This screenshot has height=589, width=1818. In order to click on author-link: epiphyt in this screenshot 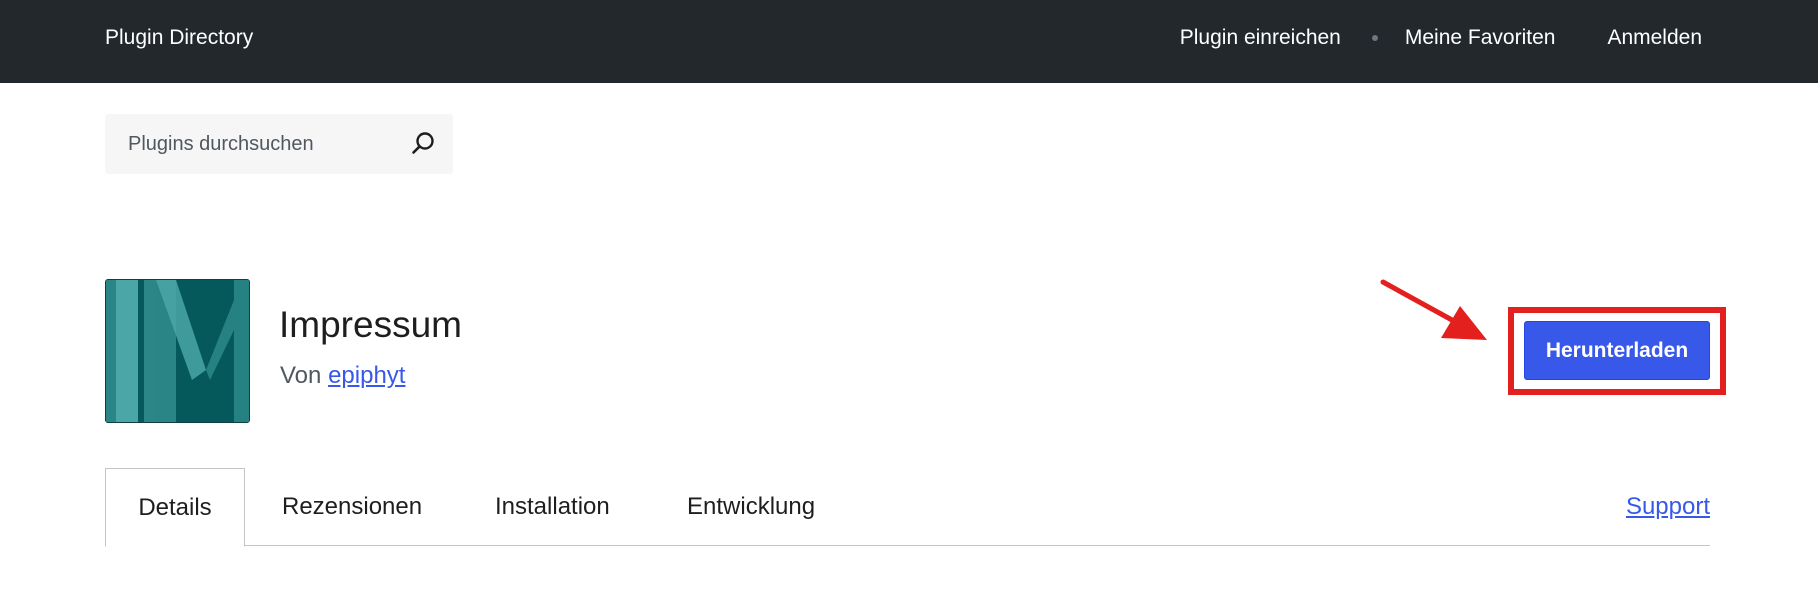, I will do `click(366, 375)`.